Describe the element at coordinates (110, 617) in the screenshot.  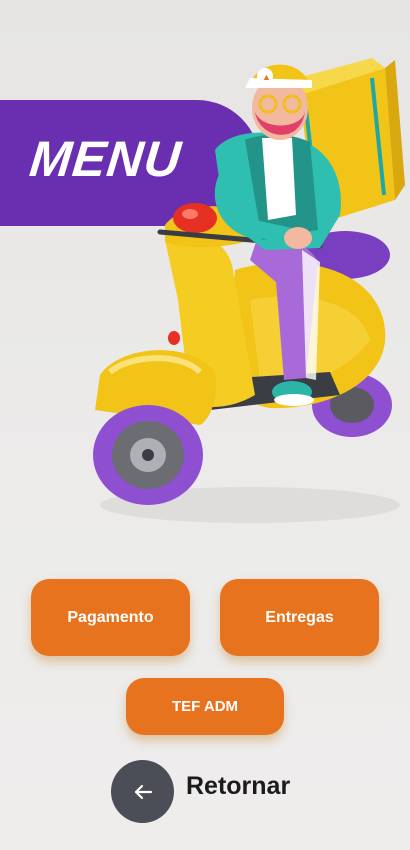
I see `pagamento-button: Pagamento` at that location.